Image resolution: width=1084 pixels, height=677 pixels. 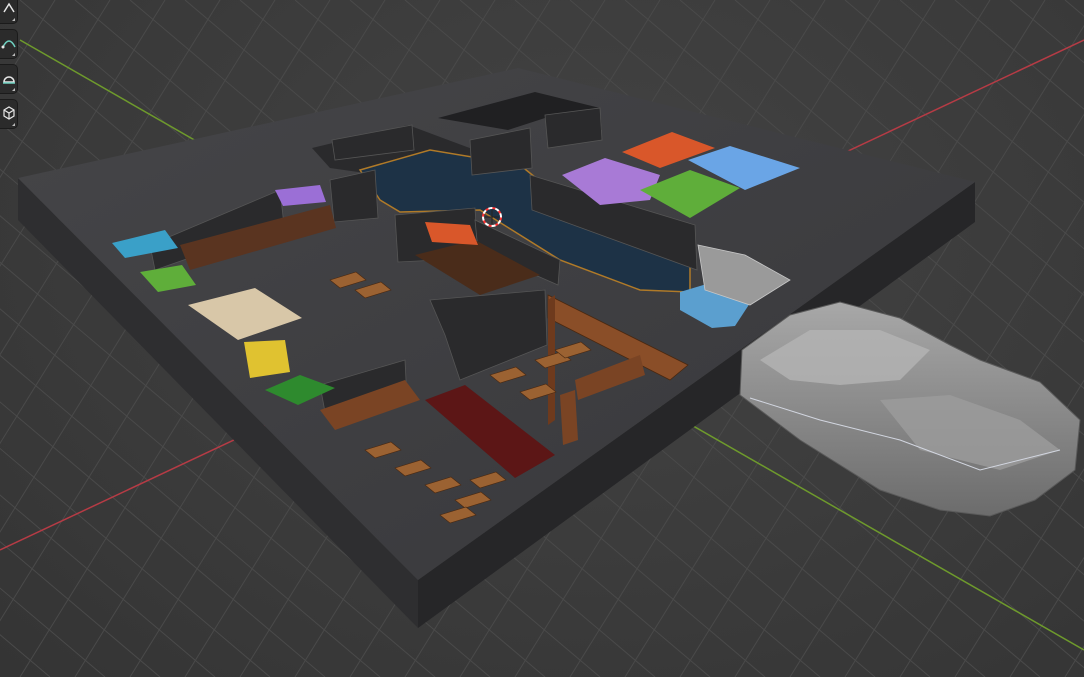 I want to click on 3d-cursor, so click(x=492, y=217).